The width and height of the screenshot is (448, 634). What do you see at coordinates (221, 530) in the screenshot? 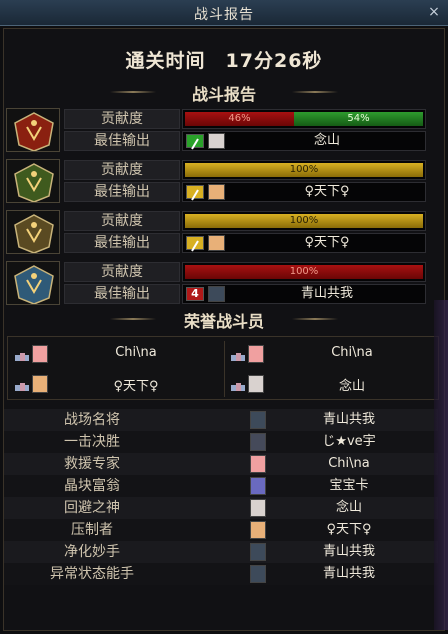
I see `award-row: 压制者 ♀天下♀` at bounding box center [221, 530].